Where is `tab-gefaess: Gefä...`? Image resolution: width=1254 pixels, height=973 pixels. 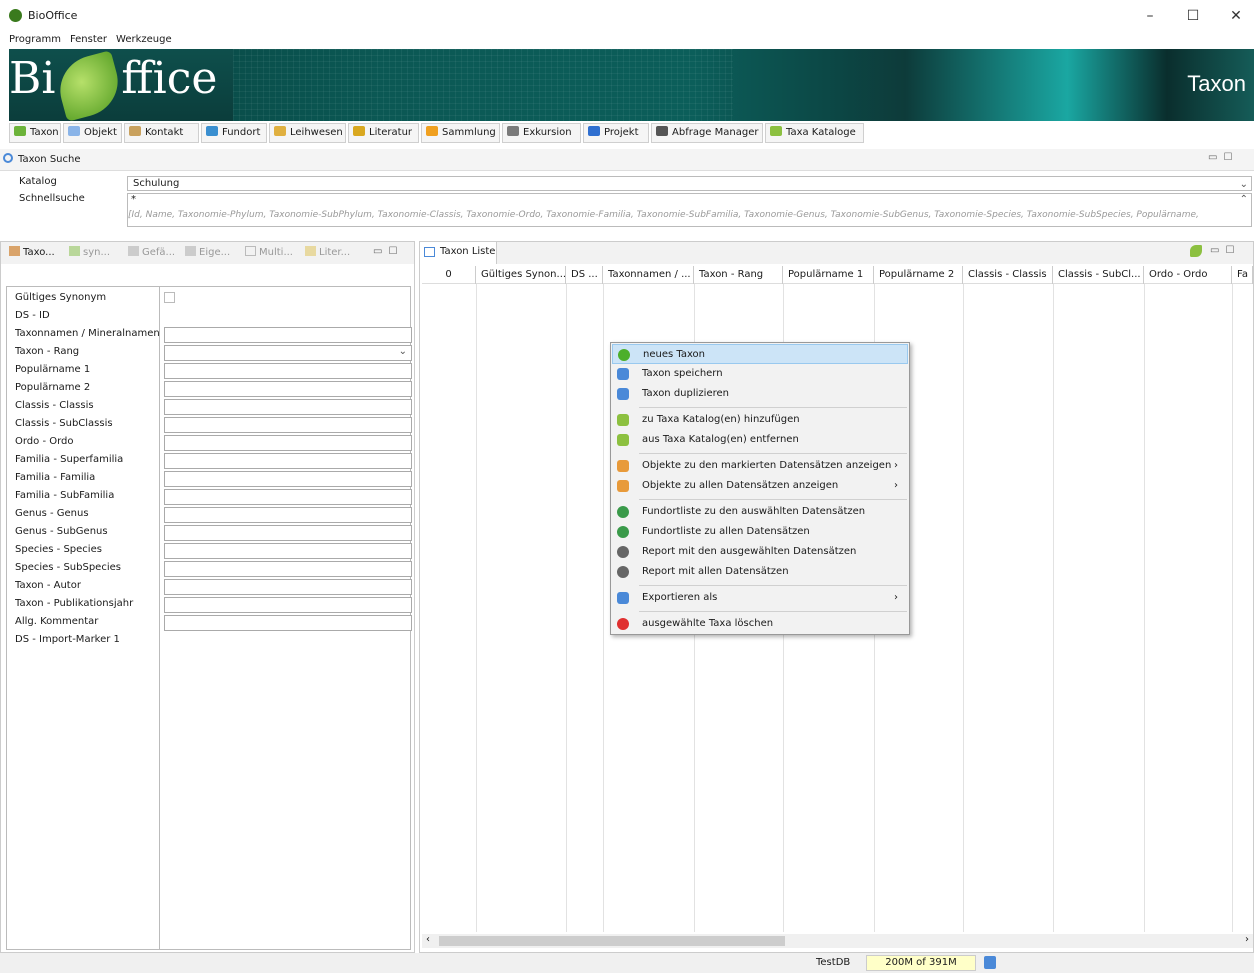 tab-gefaess: Gefä... is located at coordinates (151, 252).